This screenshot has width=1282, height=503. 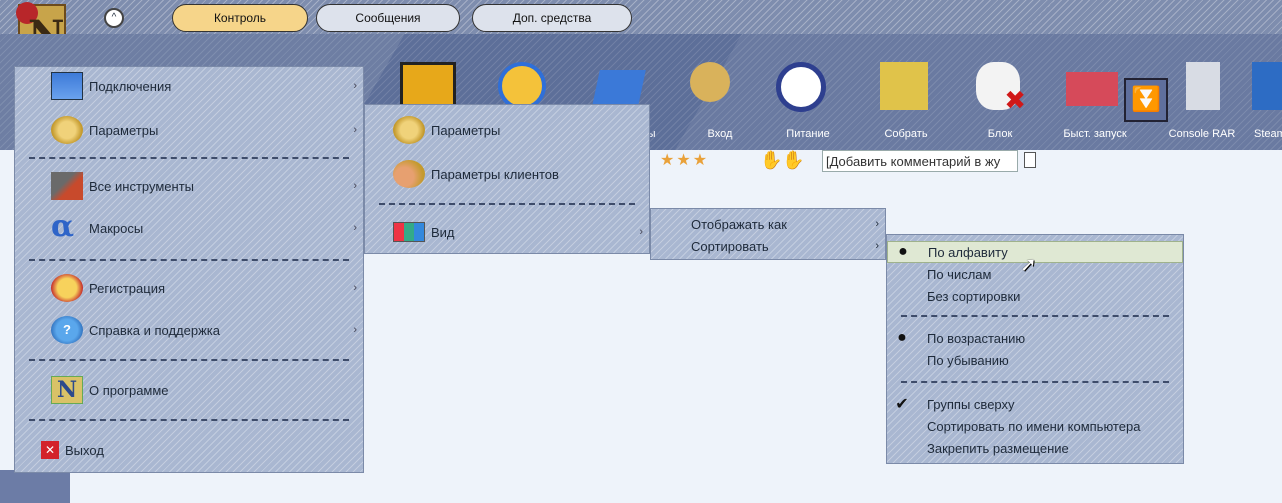 I want to click on collapse-ribbon-button: ^, so click(x=114, y=18).